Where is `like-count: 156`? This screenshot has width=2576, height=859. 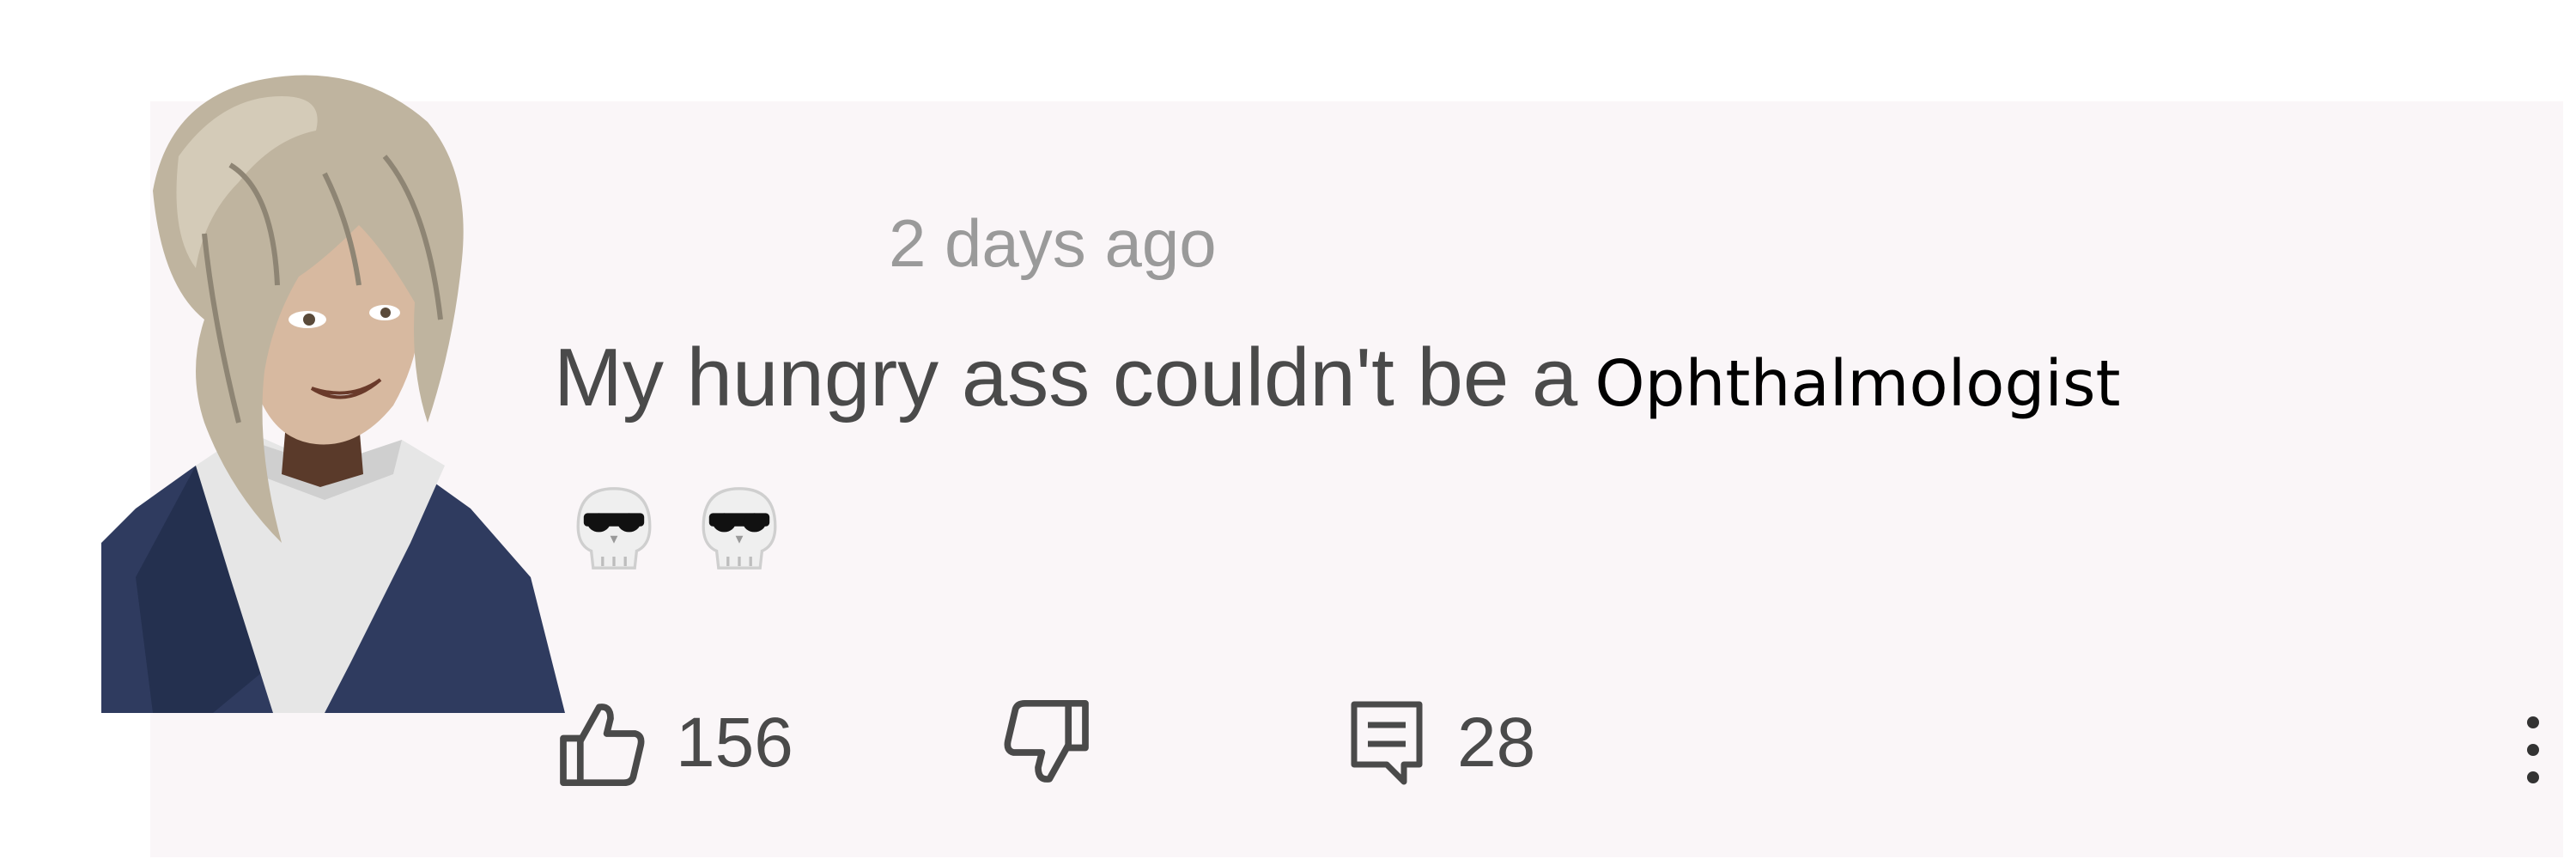
like-count: 156 is located at coordinates (735, 743).